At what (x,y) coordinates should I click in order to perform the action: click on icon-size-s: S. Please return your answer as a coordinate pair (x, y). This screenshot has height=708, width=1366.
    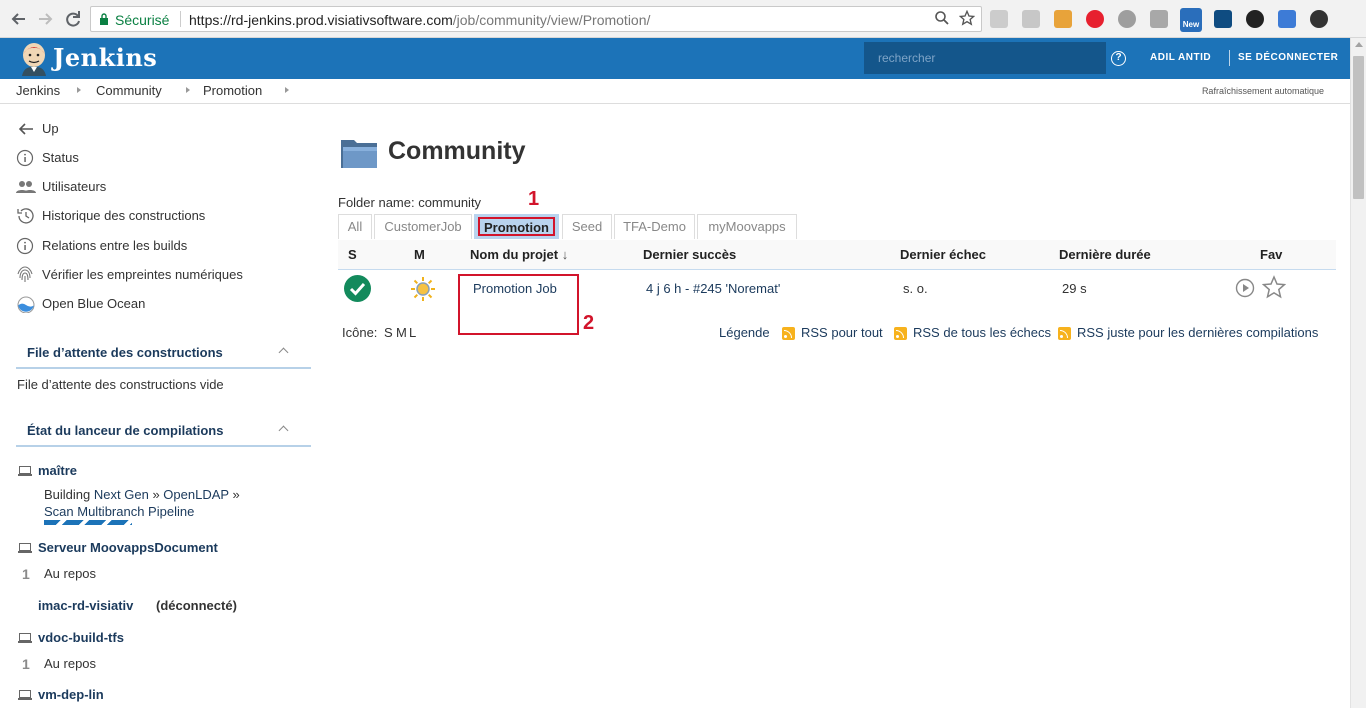
    Looking at the image, I should click on (388, 332).